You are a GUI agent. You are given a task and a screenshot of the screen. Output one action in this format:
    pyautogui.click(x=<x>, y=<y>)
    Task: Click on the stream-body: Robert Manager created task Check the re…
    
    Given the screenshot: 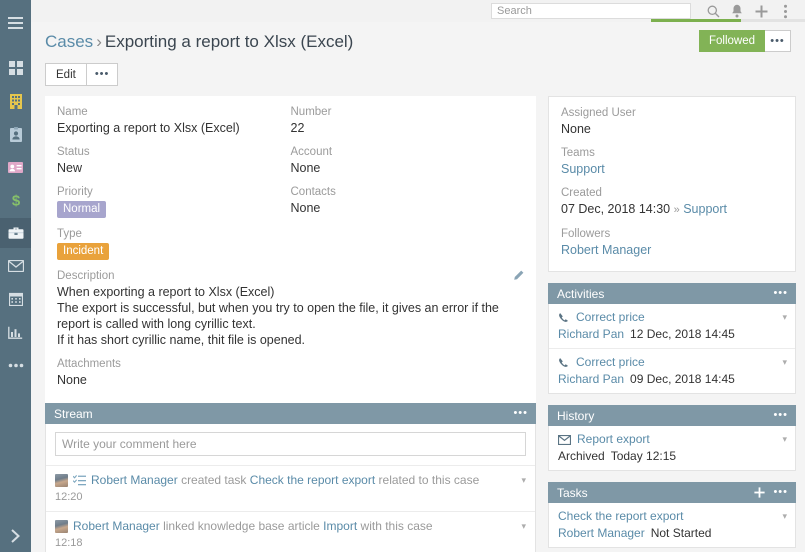 What is the action you would take?
    pyautogui.click(x=290, y=488)
    